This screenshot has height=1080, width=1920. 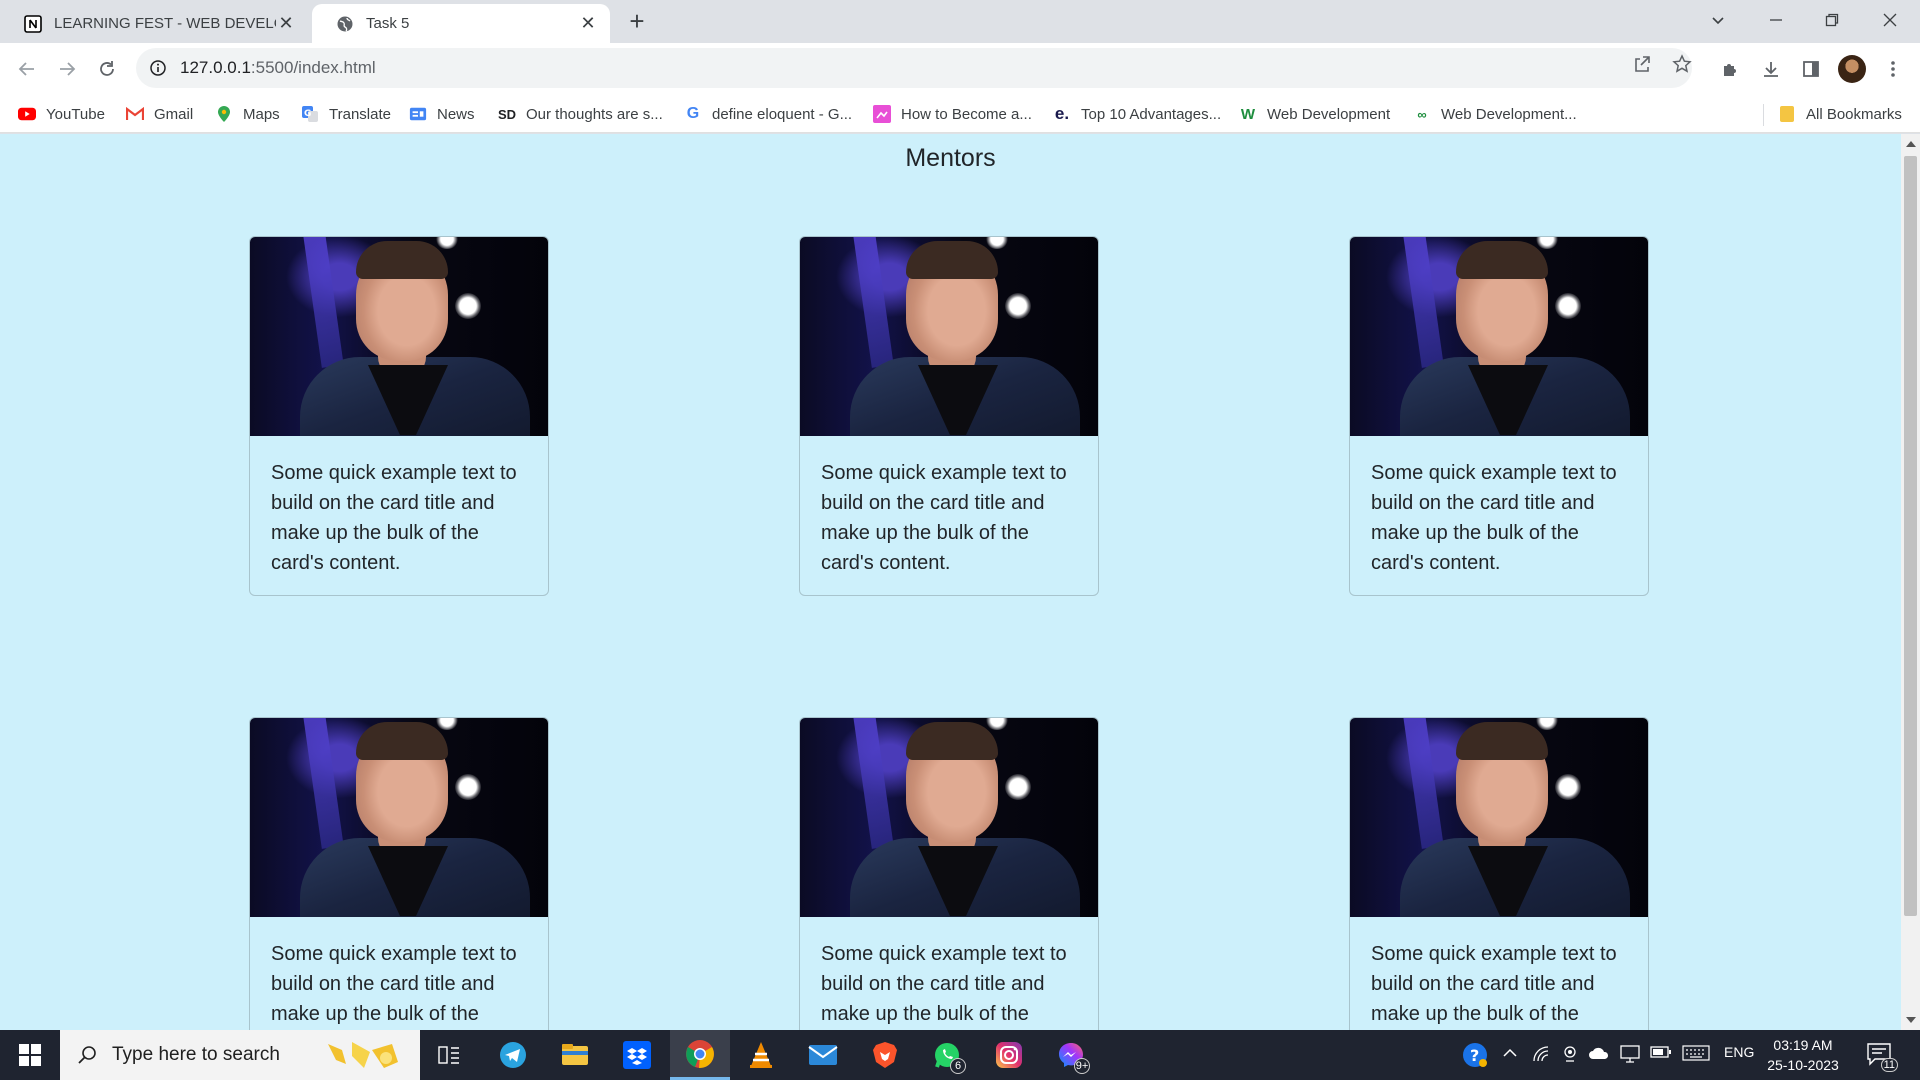 I want to click on svg-text: G, so click(x=307, y=114).